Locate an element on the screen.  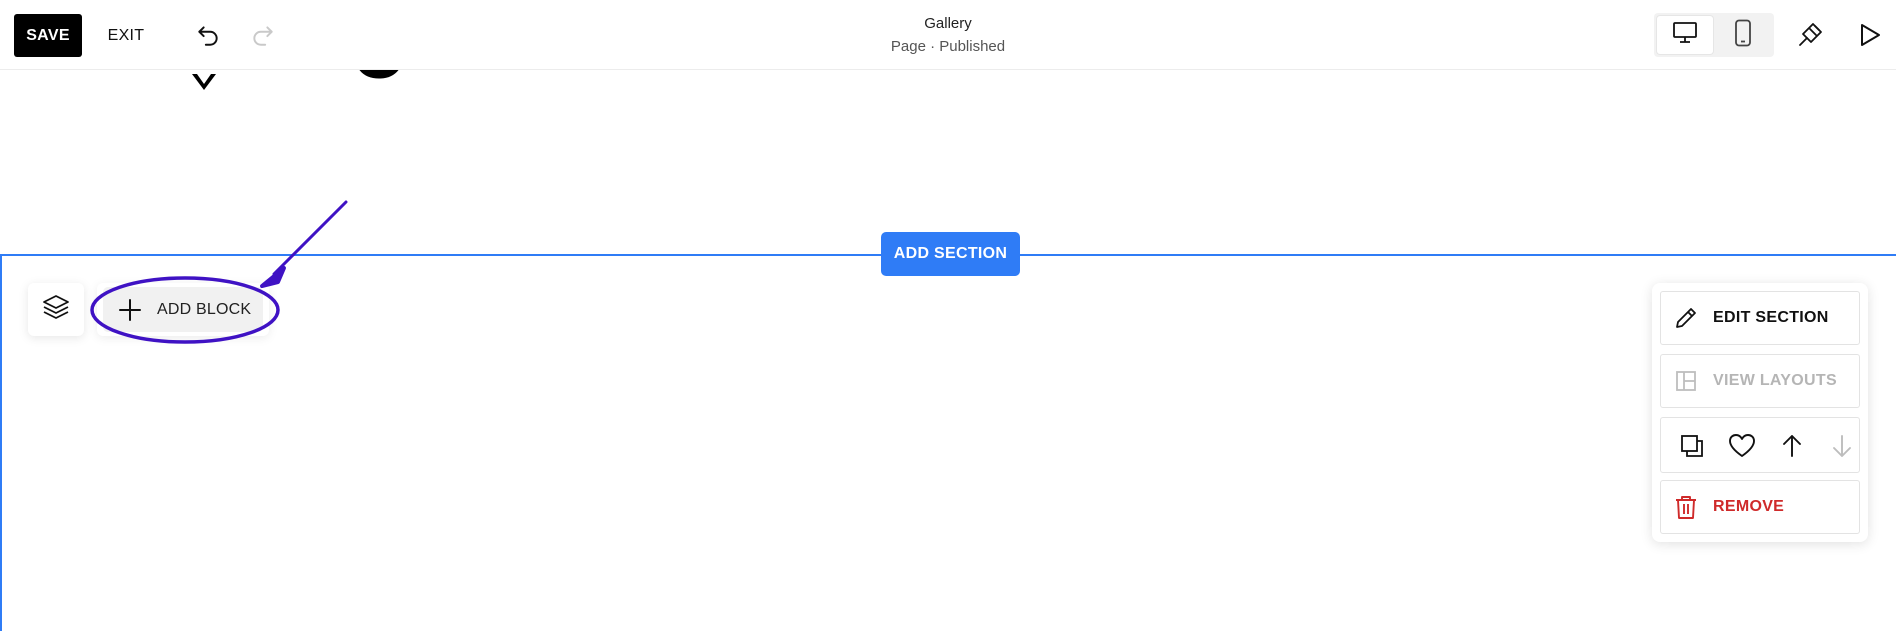
arrow-up-icon is located at coordinates (1792, 446).